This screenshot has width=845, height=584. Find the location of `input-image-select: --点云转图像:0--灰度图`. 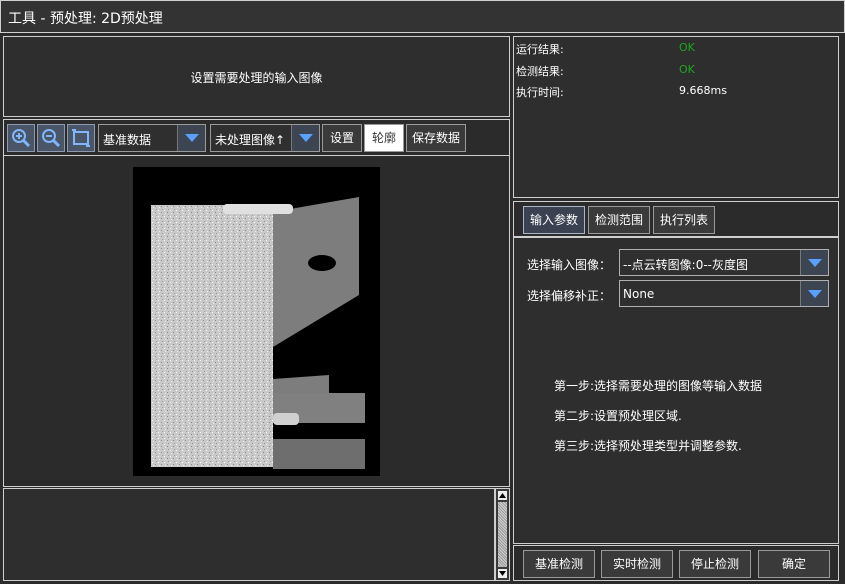

input-image-select: --点云转图像:0--灰度图 is located at coordinates (724, 262).